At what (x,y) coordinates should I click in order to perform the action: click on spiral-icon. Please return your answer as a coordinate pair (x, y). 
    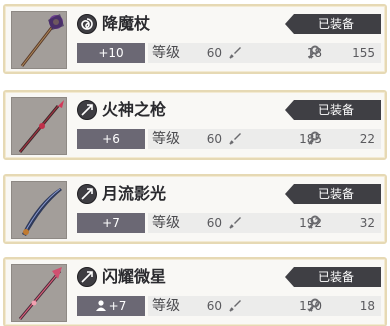
    Looking at the image, I should click on (87, 24).